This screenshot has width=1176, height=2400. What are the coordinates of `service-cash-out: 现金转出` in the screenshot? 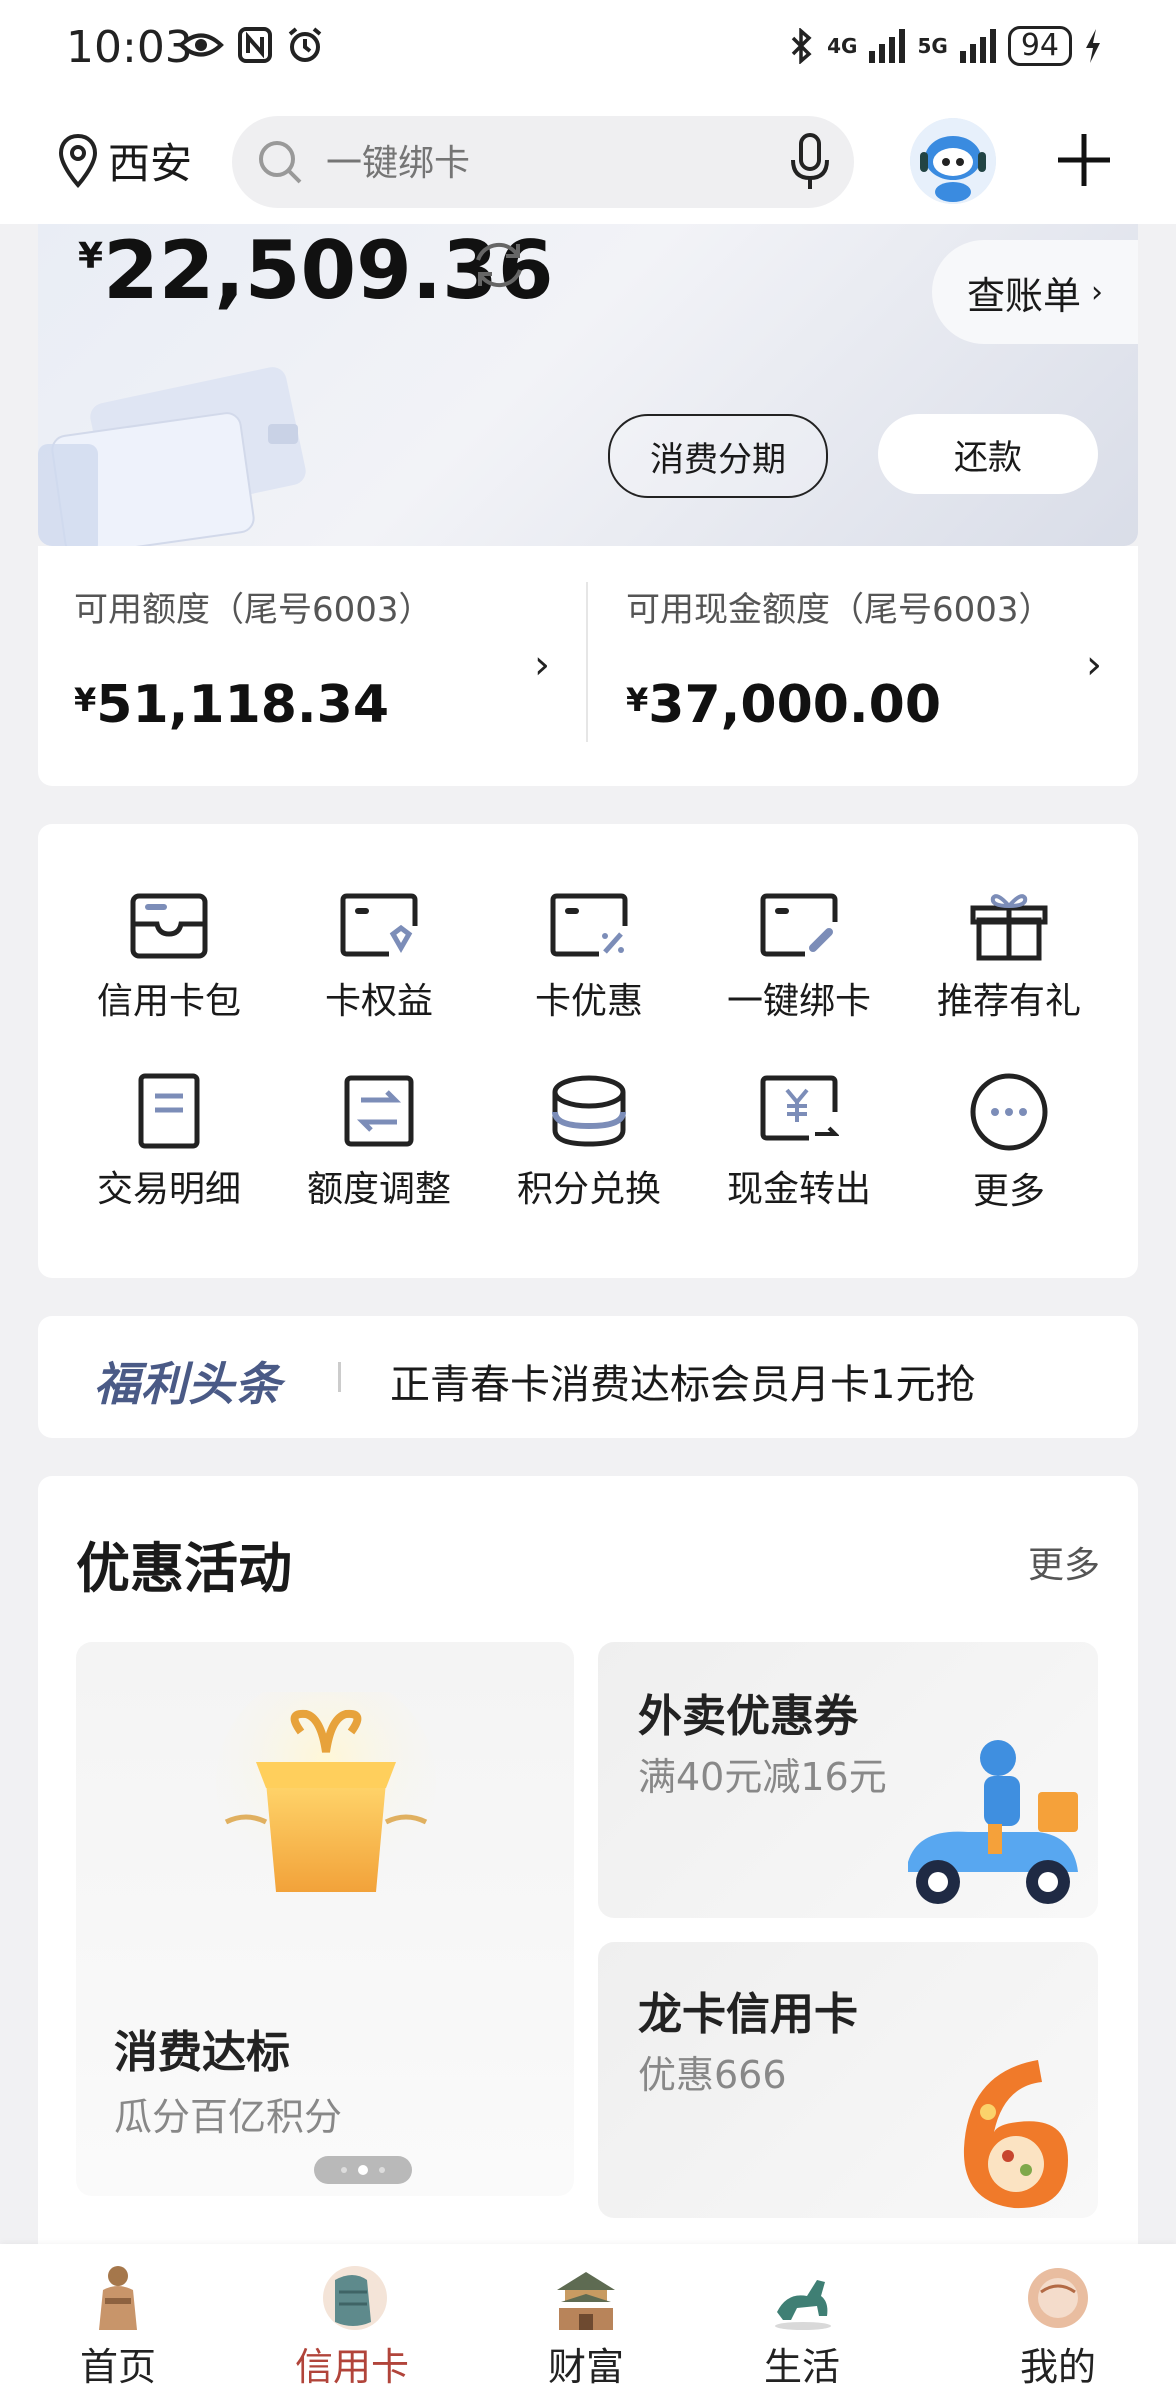 It's located at (799, 1142).